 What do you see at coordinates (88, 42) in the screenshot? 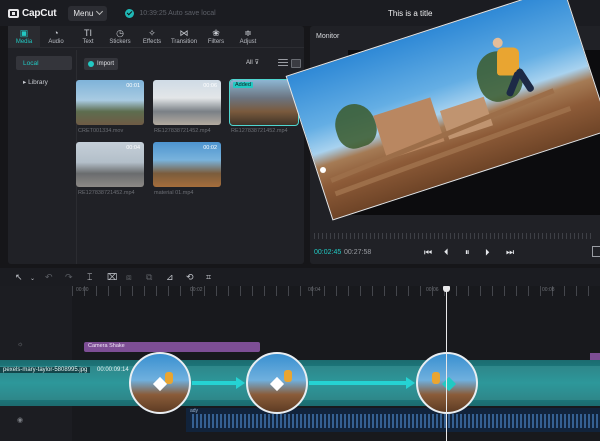
I see `tab-label: Text` at bounding box center [88, 42].